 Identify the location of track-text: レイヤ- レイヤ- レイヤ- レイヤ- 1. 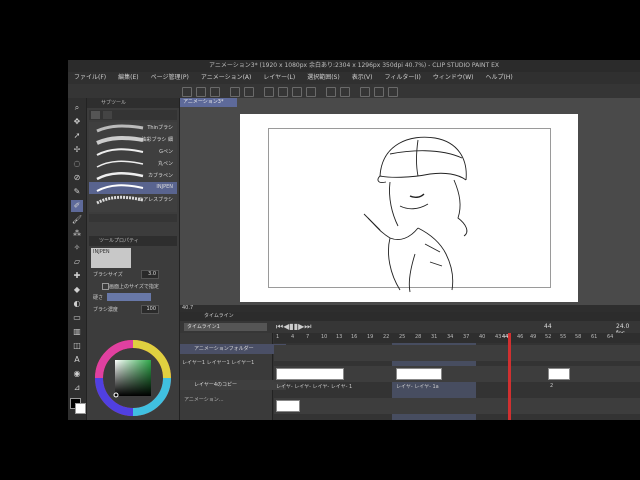
(314, 387).